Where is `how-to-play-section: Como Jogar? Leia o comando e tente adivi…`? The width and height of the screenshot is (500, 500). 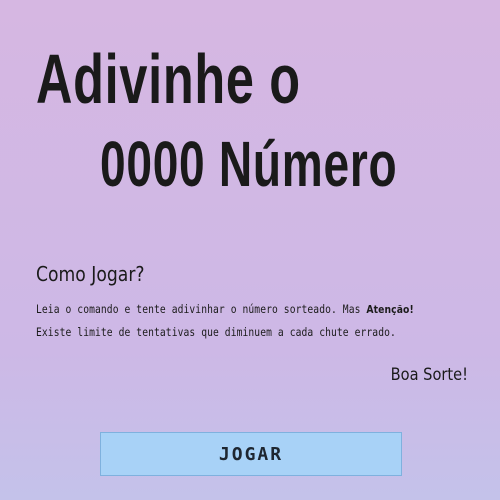 how-to-play-section: Como Jogar? Leia o comando e tente adivi… is located at coordinates (252, 302).